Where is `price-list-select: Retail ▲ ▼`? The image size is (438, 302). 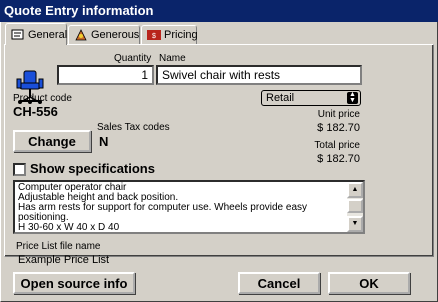 price-list-select: Retail ▲ ▼ is located at coordinates (311, 98).